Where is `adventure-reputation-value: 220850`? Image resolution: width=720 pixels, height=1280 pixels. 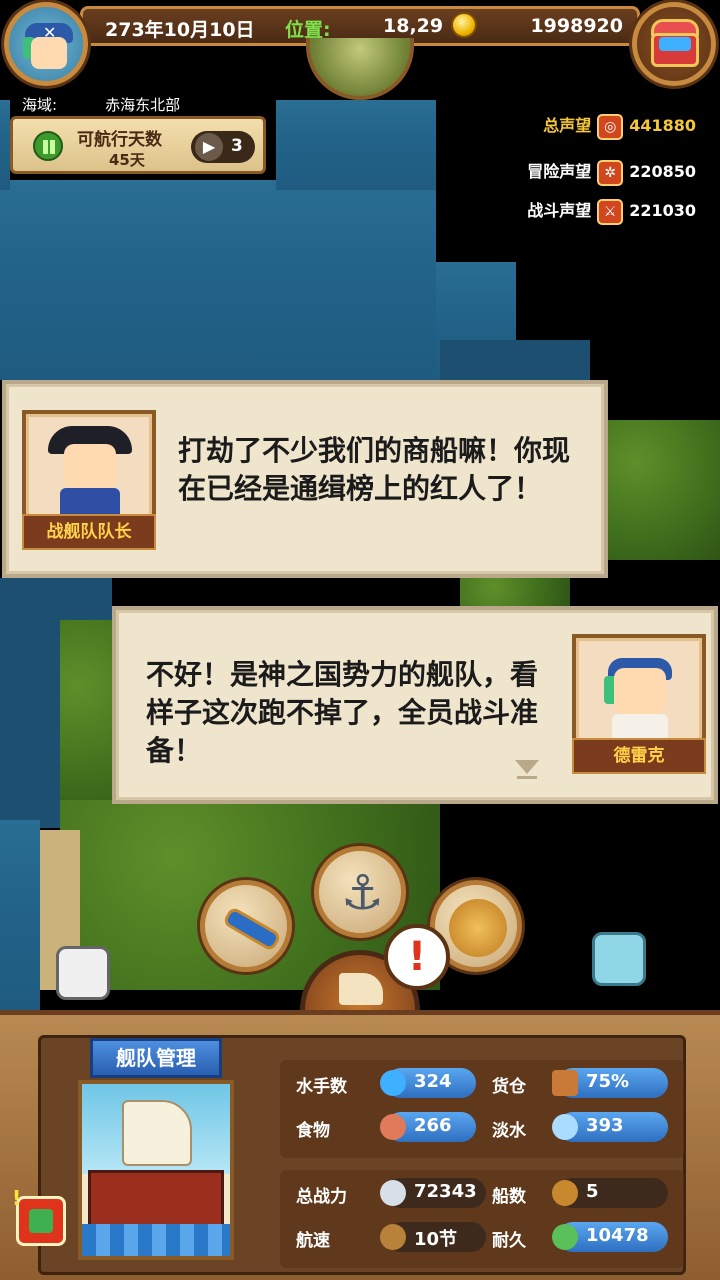
adventure-reputation-value: 220850 is located at coordinates (662, 171).